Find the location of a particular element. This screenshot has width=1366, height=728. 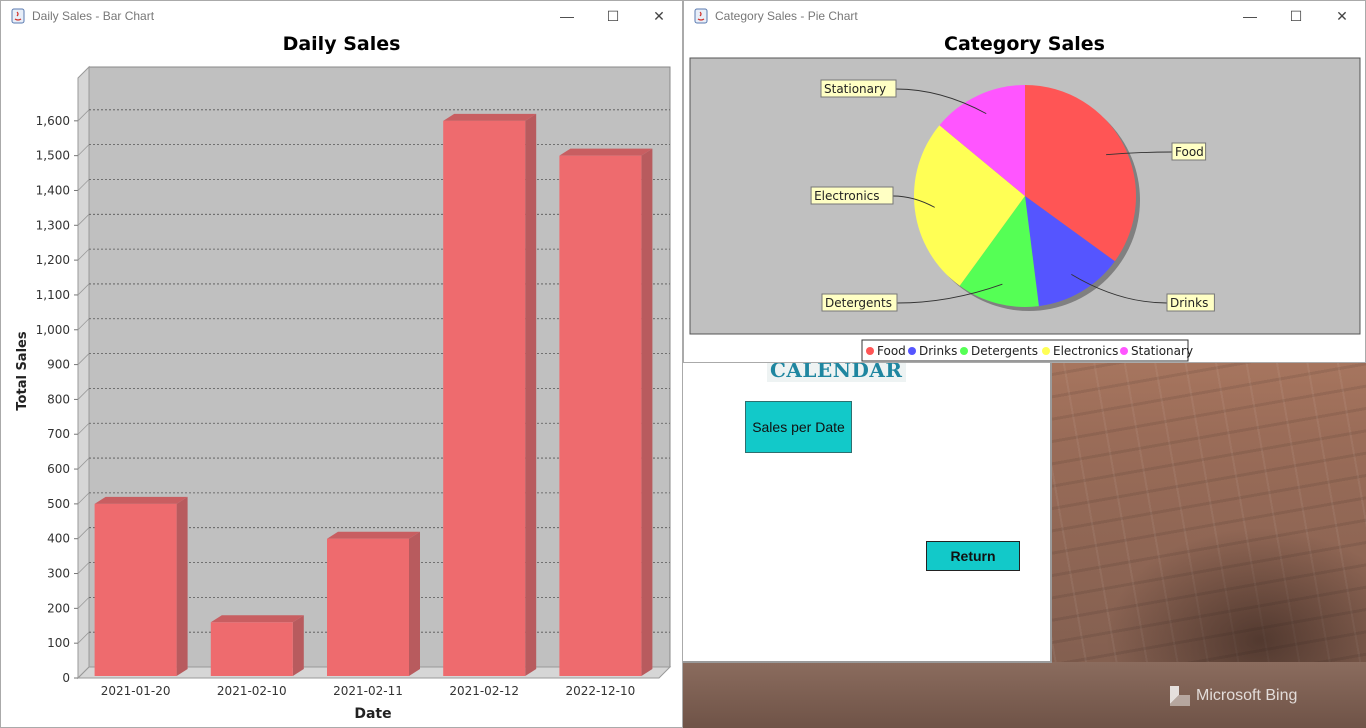

pie-label: Detergents is located at coordinates (858, 303).